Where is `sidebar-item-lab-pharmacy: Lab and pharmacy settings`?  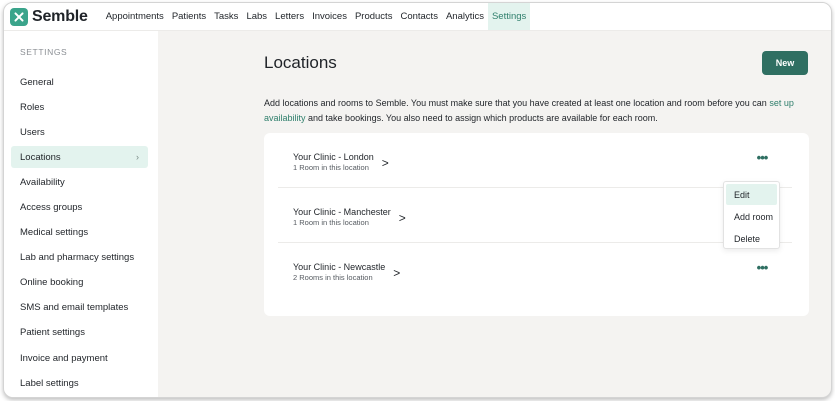
sidebar-item-lab-pharmacy: Lab and pharmacy settings is located at coordinates (79, 258).